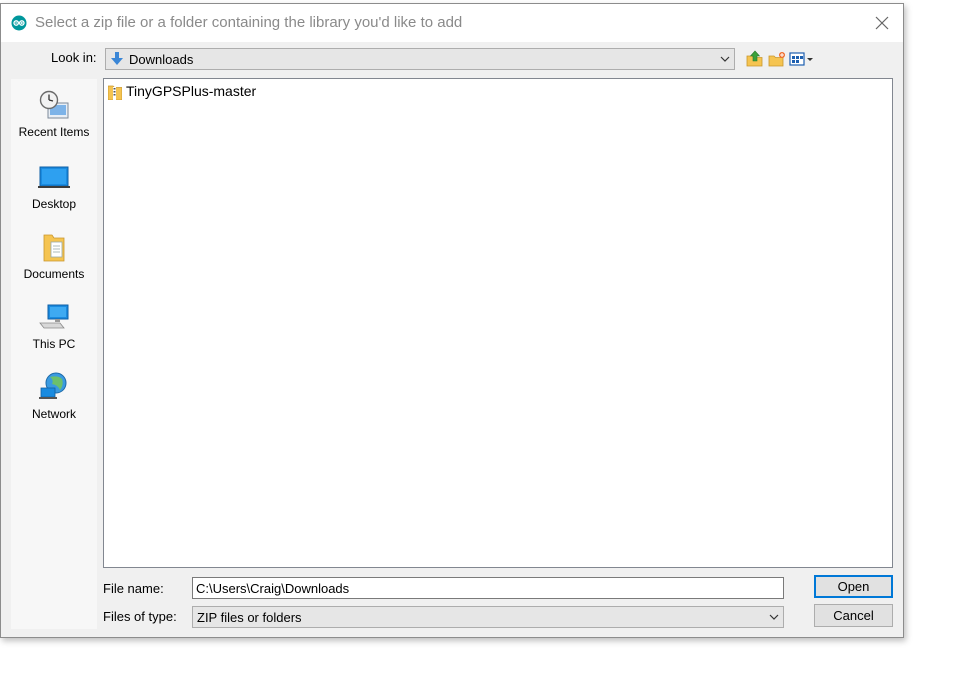  What do you see at coordinates (54, 332) in the screenshot?
I see `place-this-pc: This PC` at bounding box center [54, 332].